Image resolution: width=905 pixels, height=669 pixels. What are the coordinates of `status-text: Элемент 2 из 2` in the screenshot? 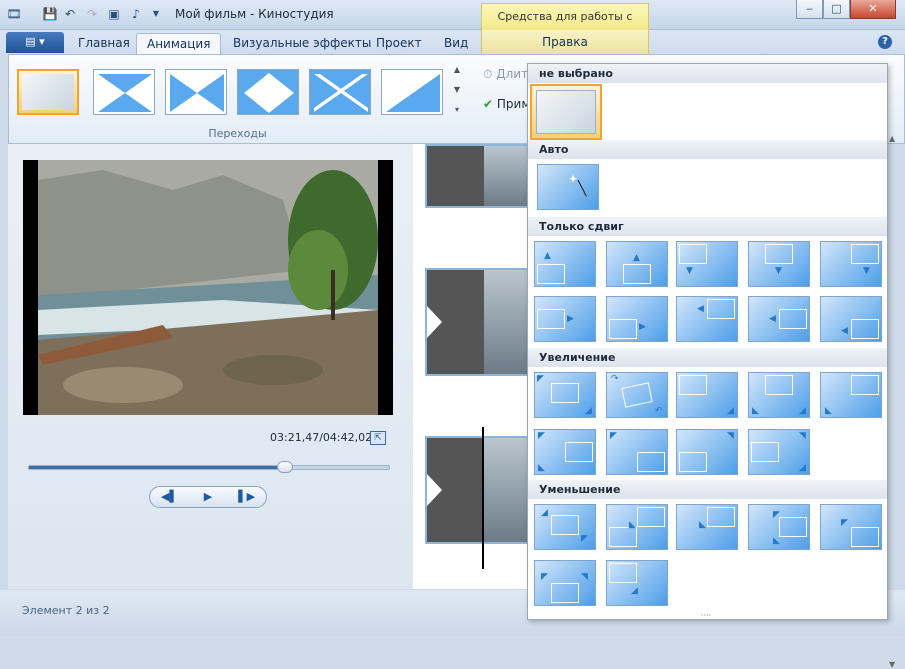 It's located at (66, 610).